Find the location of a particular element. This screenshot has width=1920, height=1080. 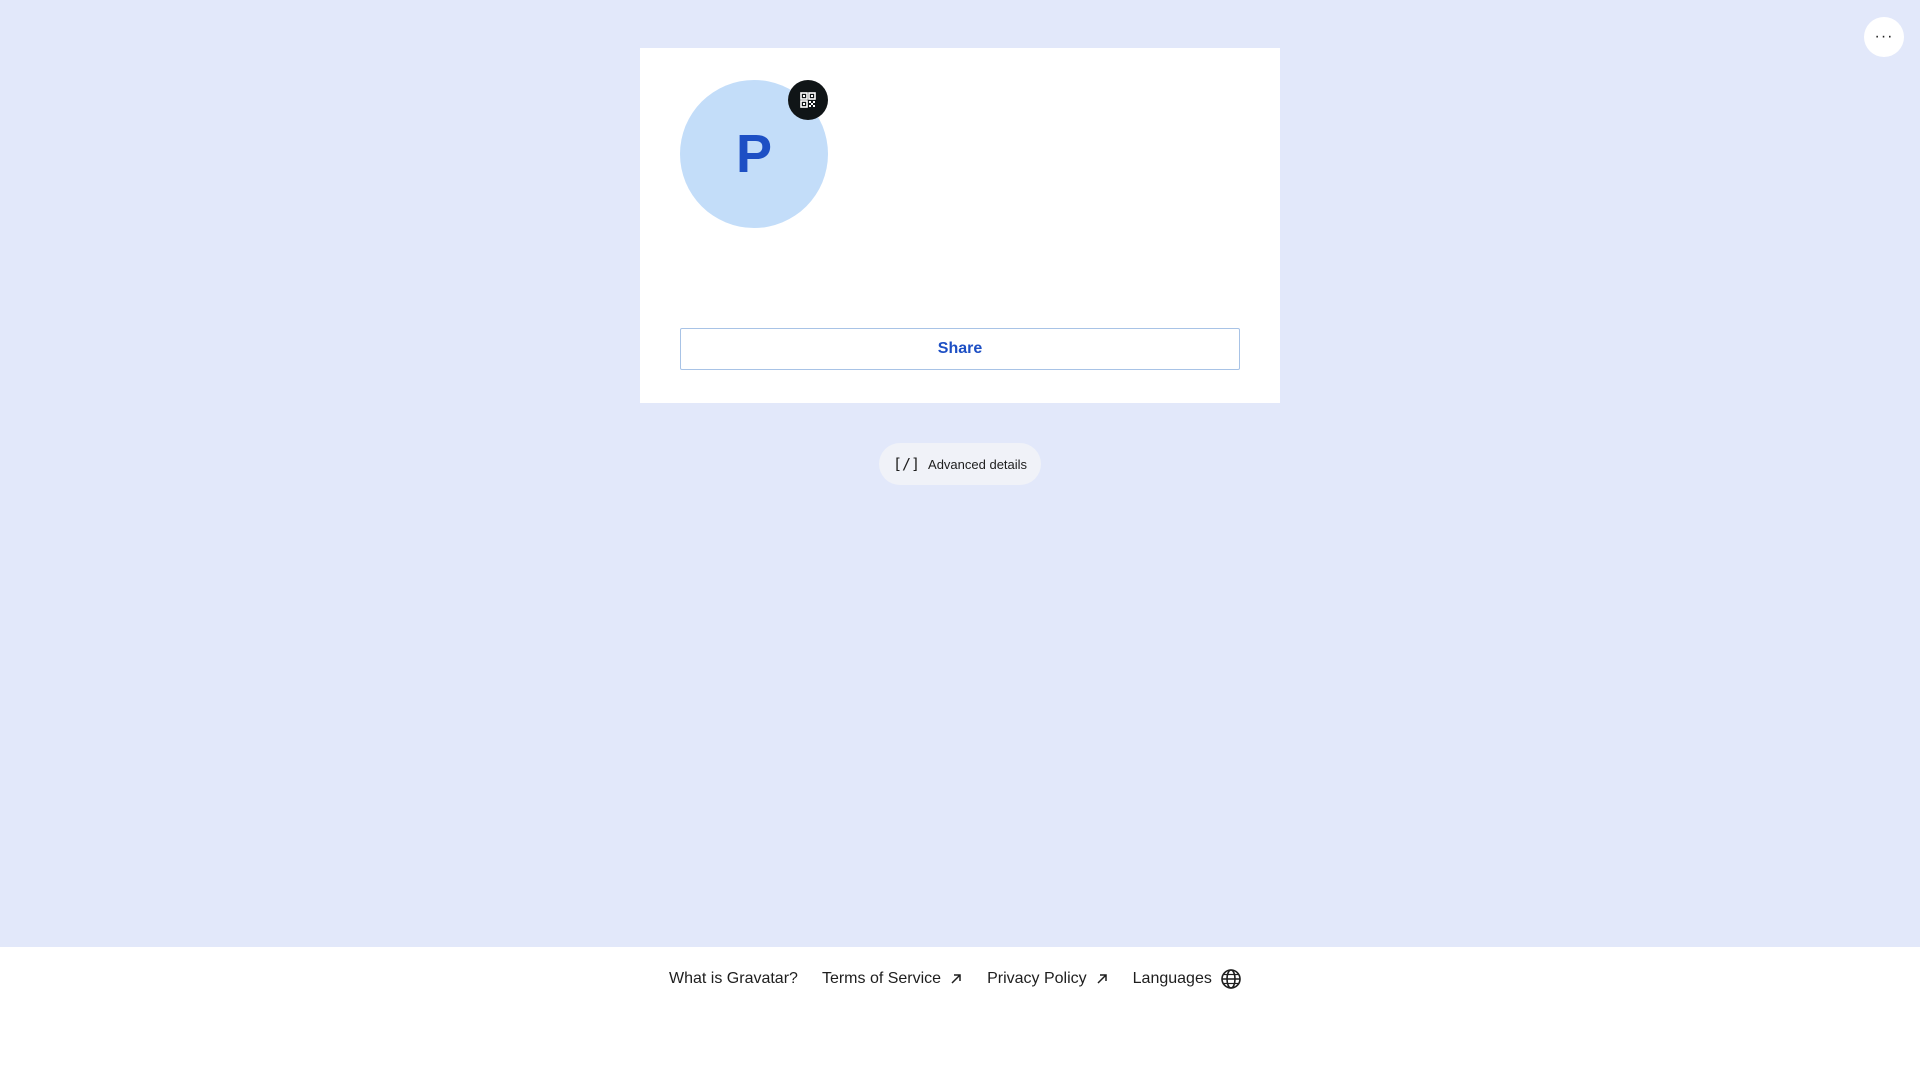

avatar-initial: P is located at coordinates (754, 154).